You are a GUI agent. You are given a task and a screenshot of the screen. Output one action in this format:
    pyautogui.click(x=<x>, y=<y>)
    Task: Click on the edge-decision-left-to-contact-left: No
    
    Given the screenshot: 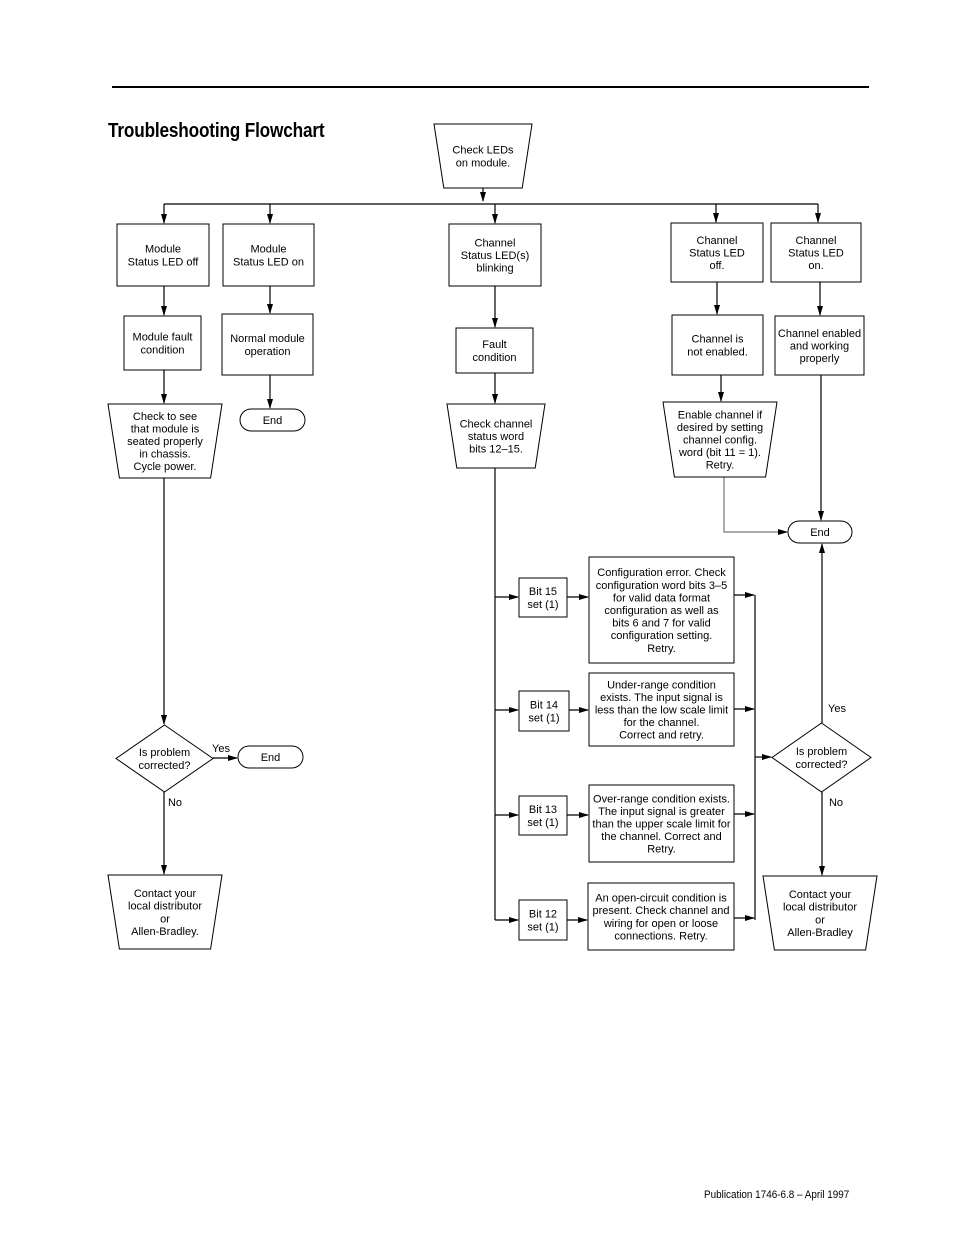 What is the action you would take?
    pyautogui.click(x=171, y=833)
    